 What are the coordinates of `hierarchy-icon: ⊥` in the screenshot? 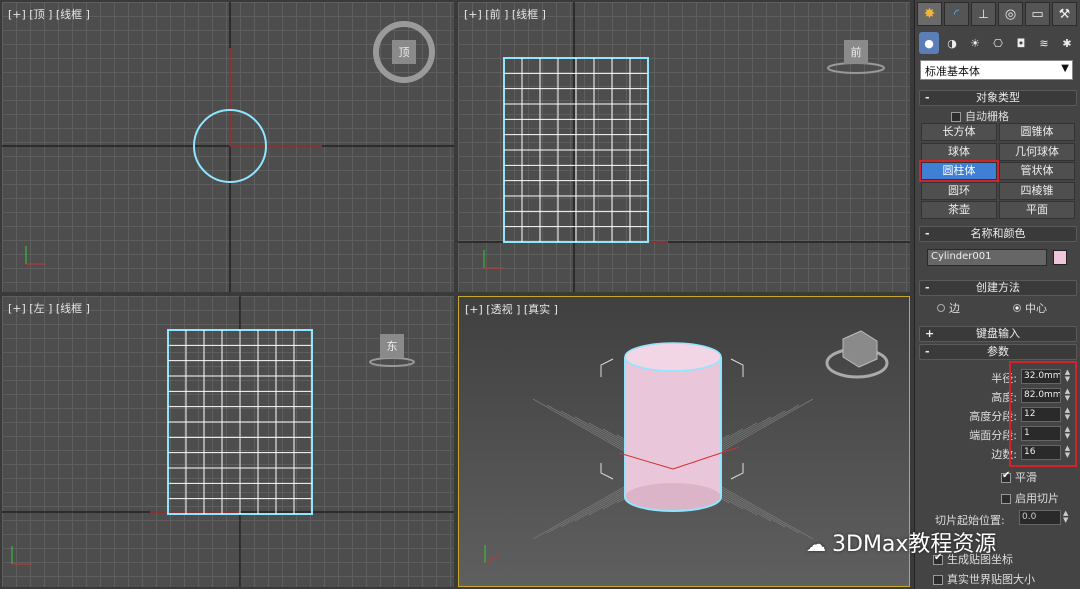 It's located at (983, 14).